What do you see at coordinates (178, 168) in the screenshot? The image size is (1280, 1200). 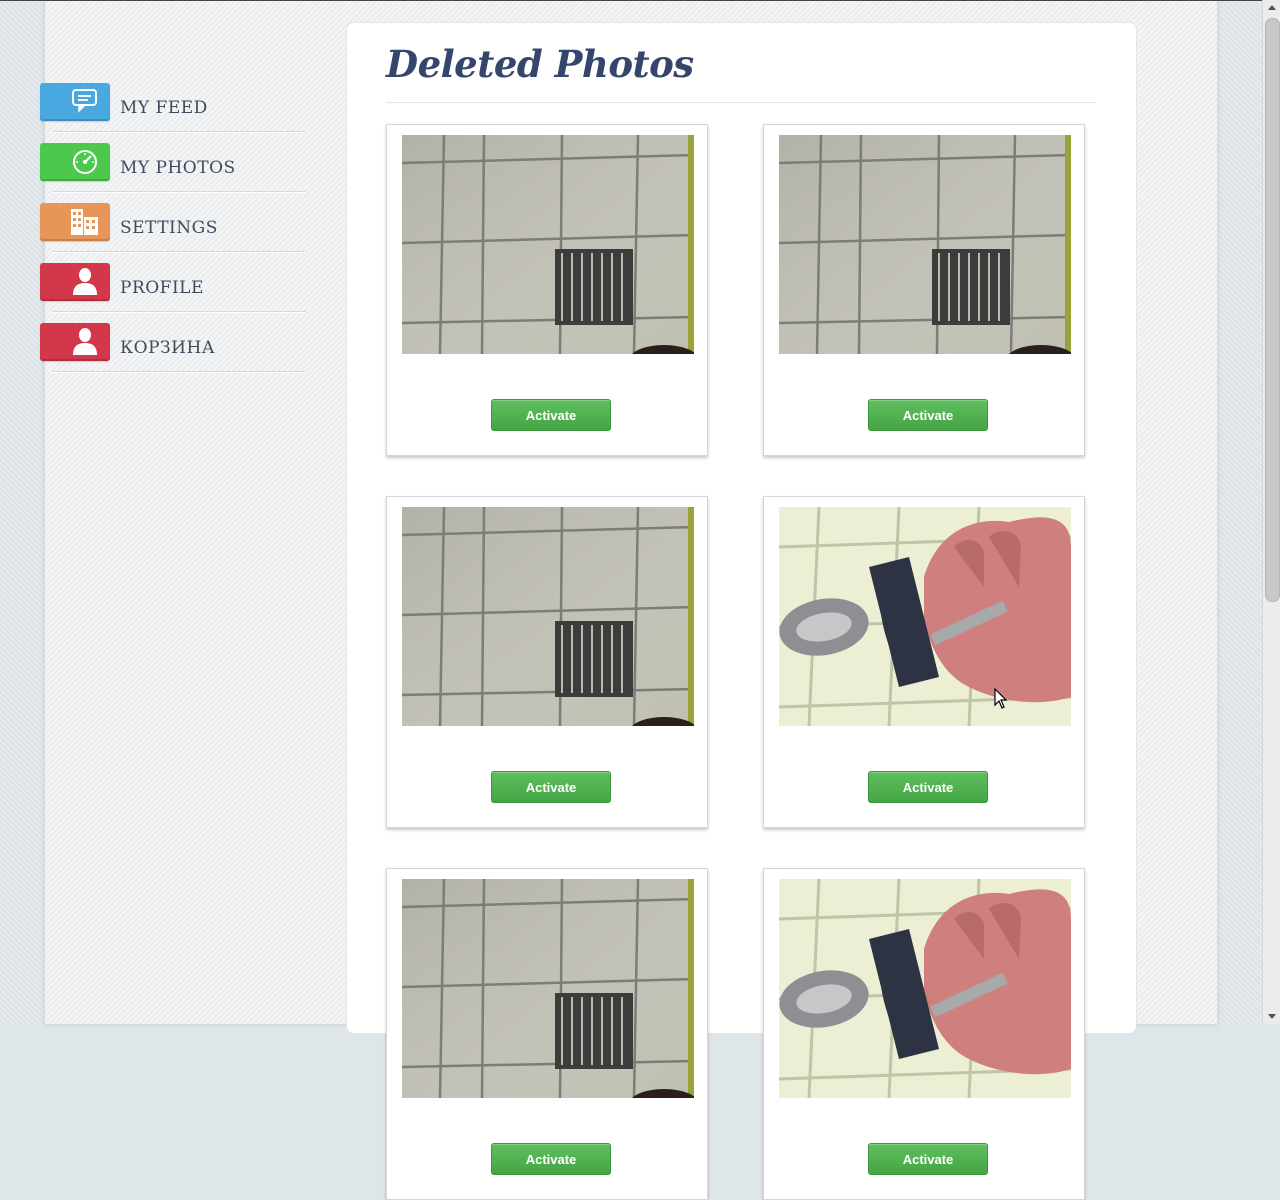 I see `sidebar-item-label: MY PHOTOS` at bounding box center [178, 168].